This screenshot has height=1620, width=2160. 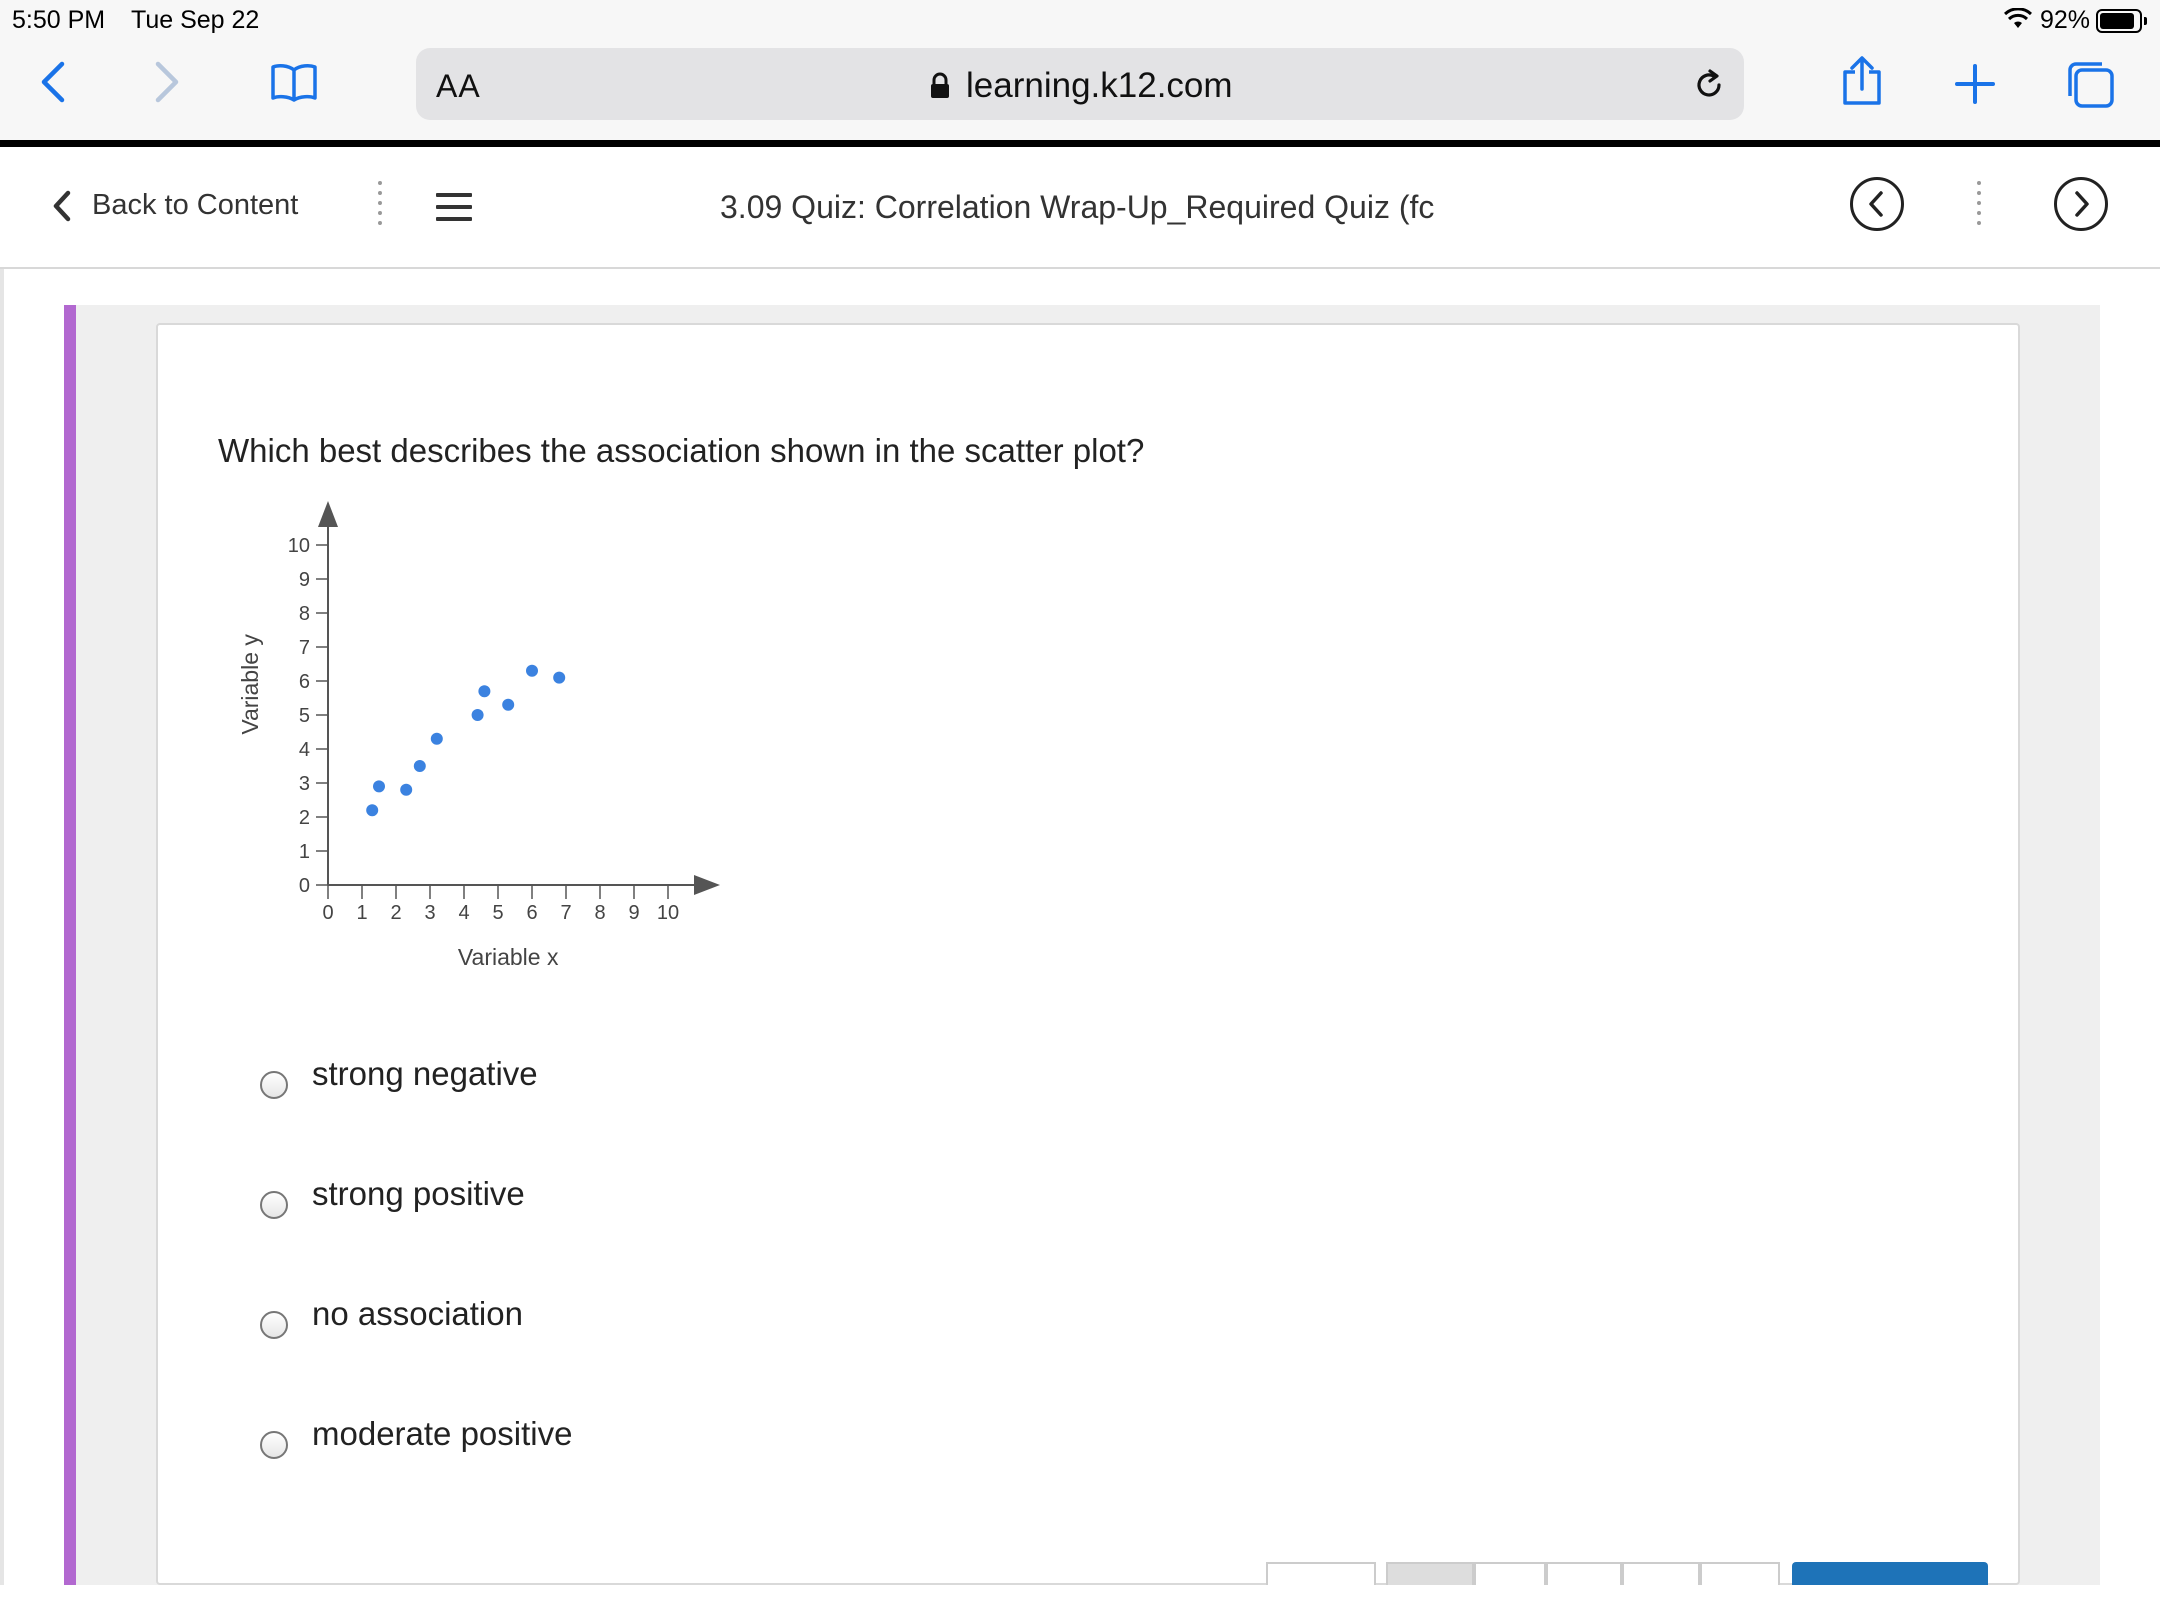 What do you see at coordinates (2065, 20) in the screenshot?
I see `battery-percent: 92%` at bounding box center [2065, 20].